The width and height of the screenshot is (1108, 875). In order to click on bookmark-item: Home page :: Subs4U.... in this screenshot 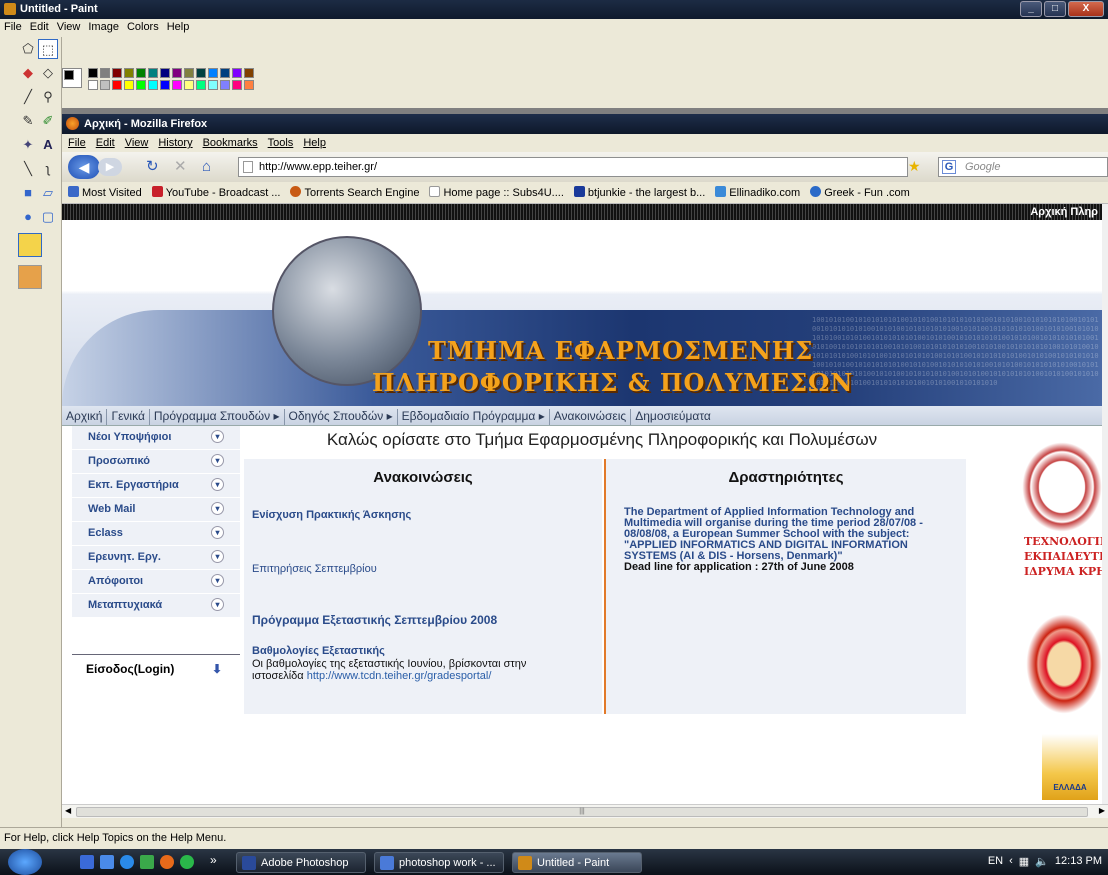, I will do `click(496, 192)`.